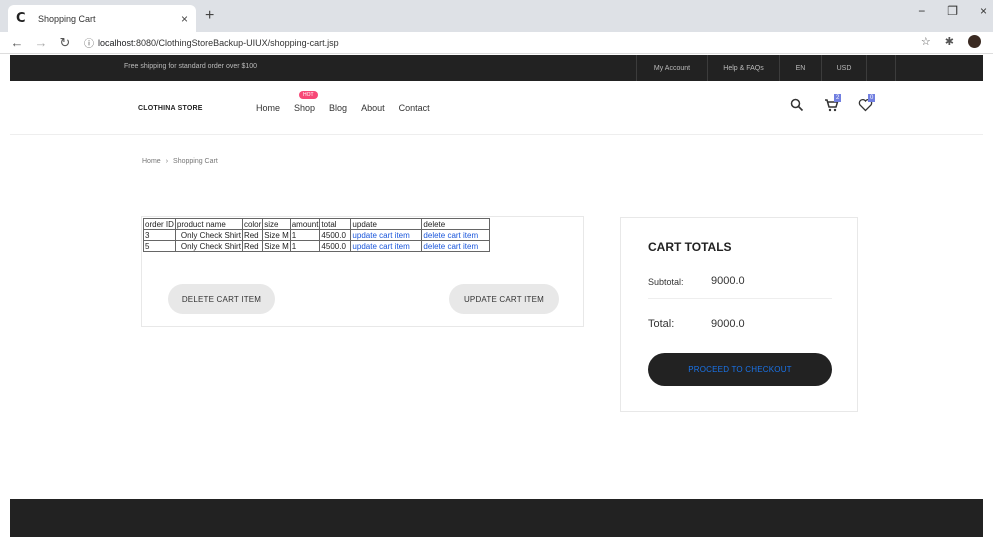  What do you see at coordinates (221, 299) in the screenshot?
I see `delete-cart-item-button: DELETE CART ITEM` at bounding box center [221, 299].